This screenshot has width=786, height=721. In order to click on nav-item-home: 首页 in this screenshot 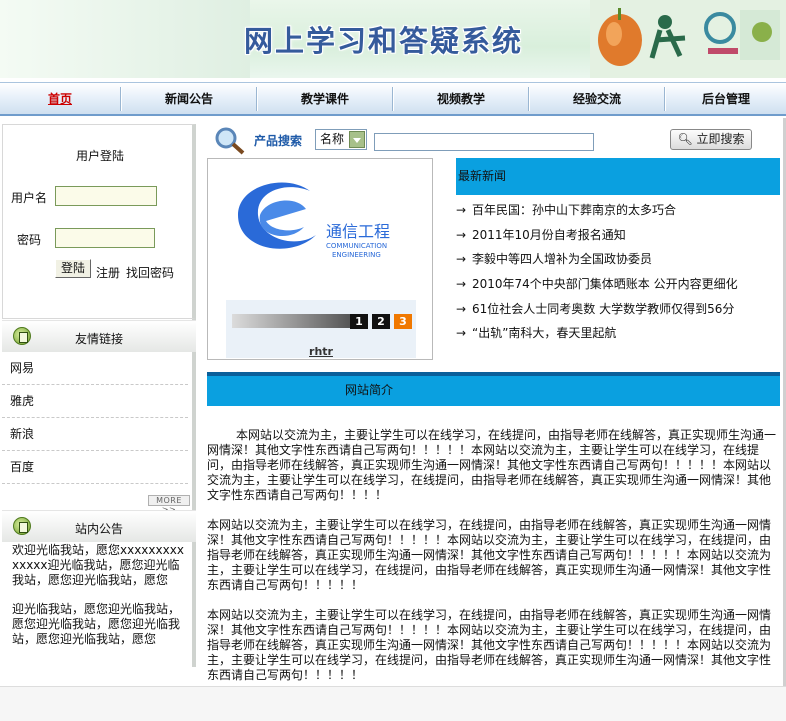, I will do `click(60, 99)`.